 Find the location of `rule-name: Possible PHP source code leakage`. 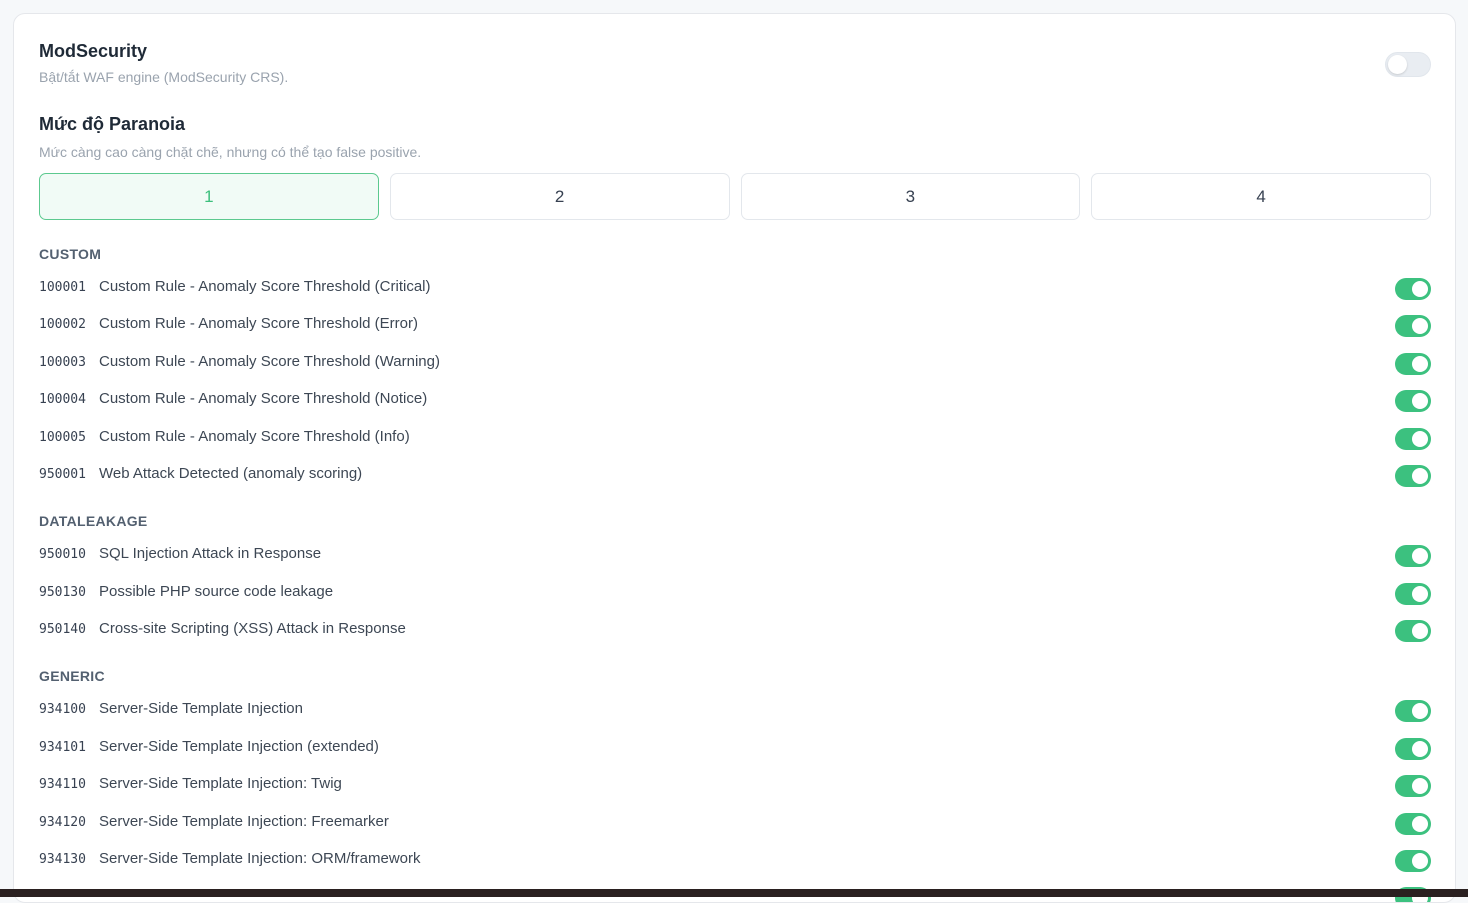

rule-name: Possible PHP source code leakage is located at coordinates (216, 591).